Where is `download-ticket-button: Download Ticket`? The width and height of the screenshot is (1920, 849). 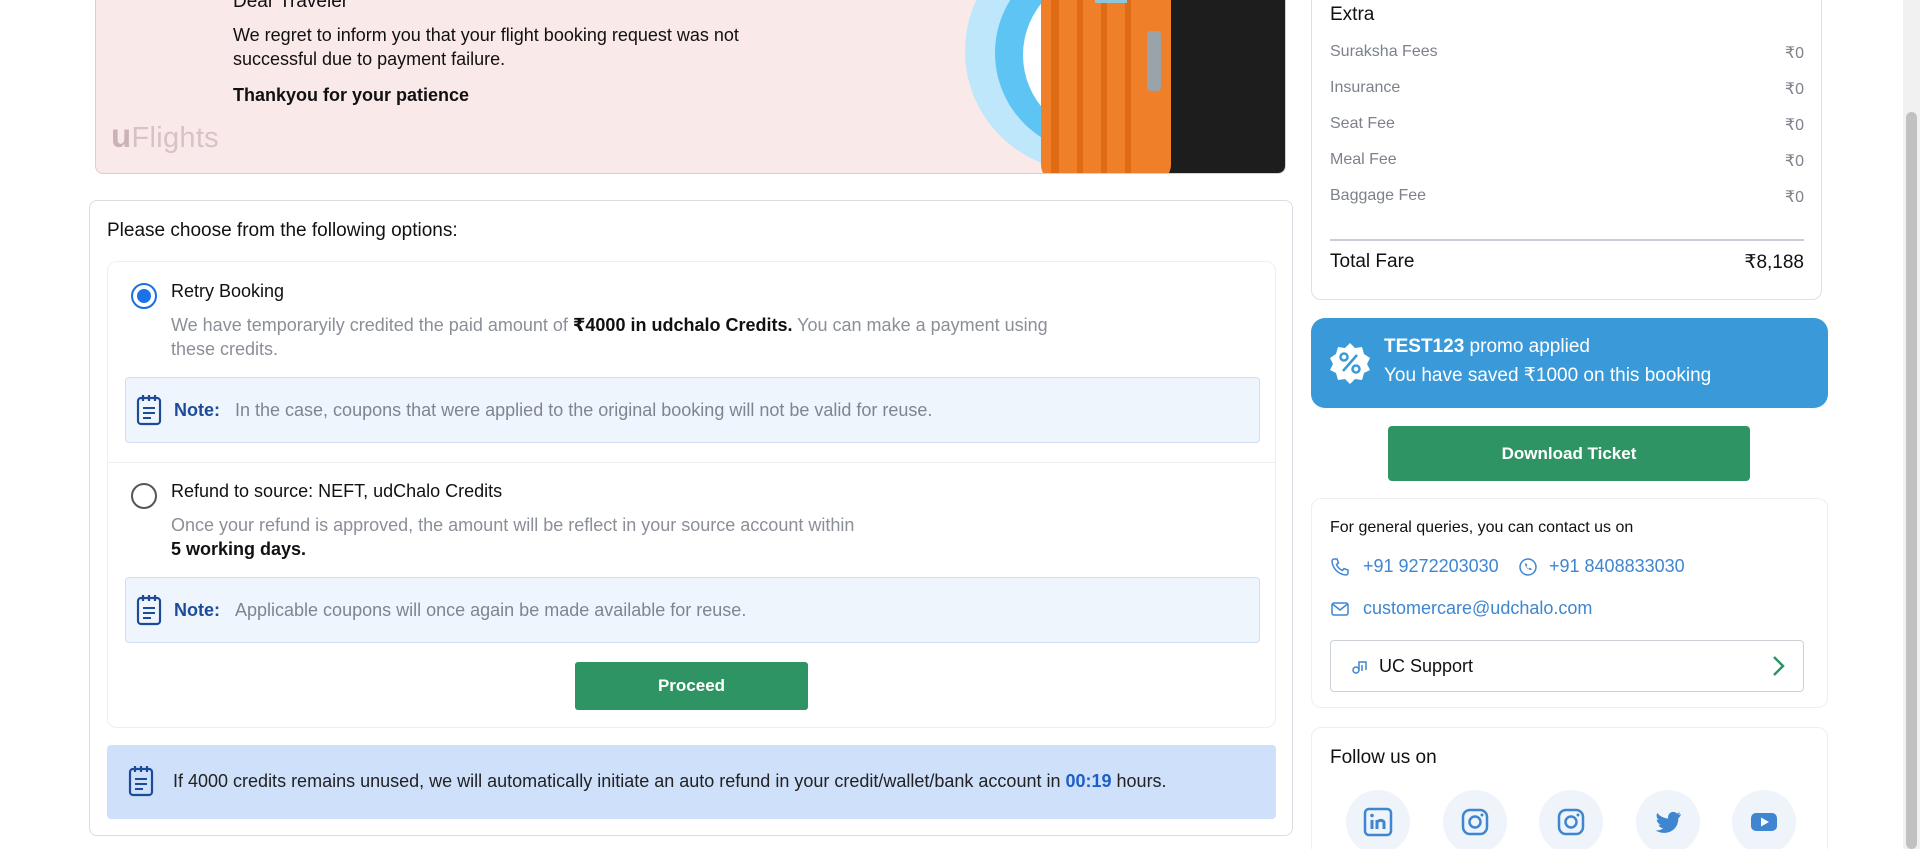 download-ticket-button: Download Ticket is located at coordinates (1569, 453).